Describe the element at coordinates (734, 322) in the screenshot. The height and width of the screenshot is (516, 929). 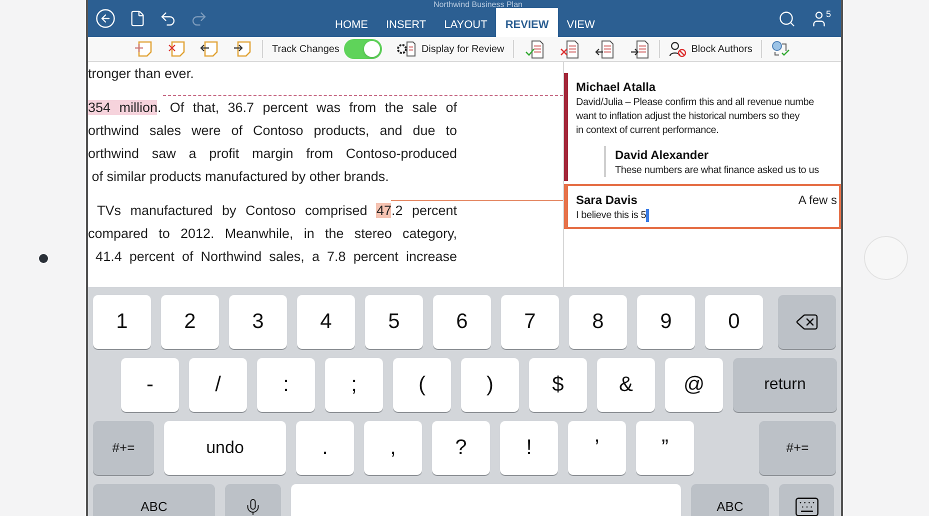
I see `key: 0` at that location.